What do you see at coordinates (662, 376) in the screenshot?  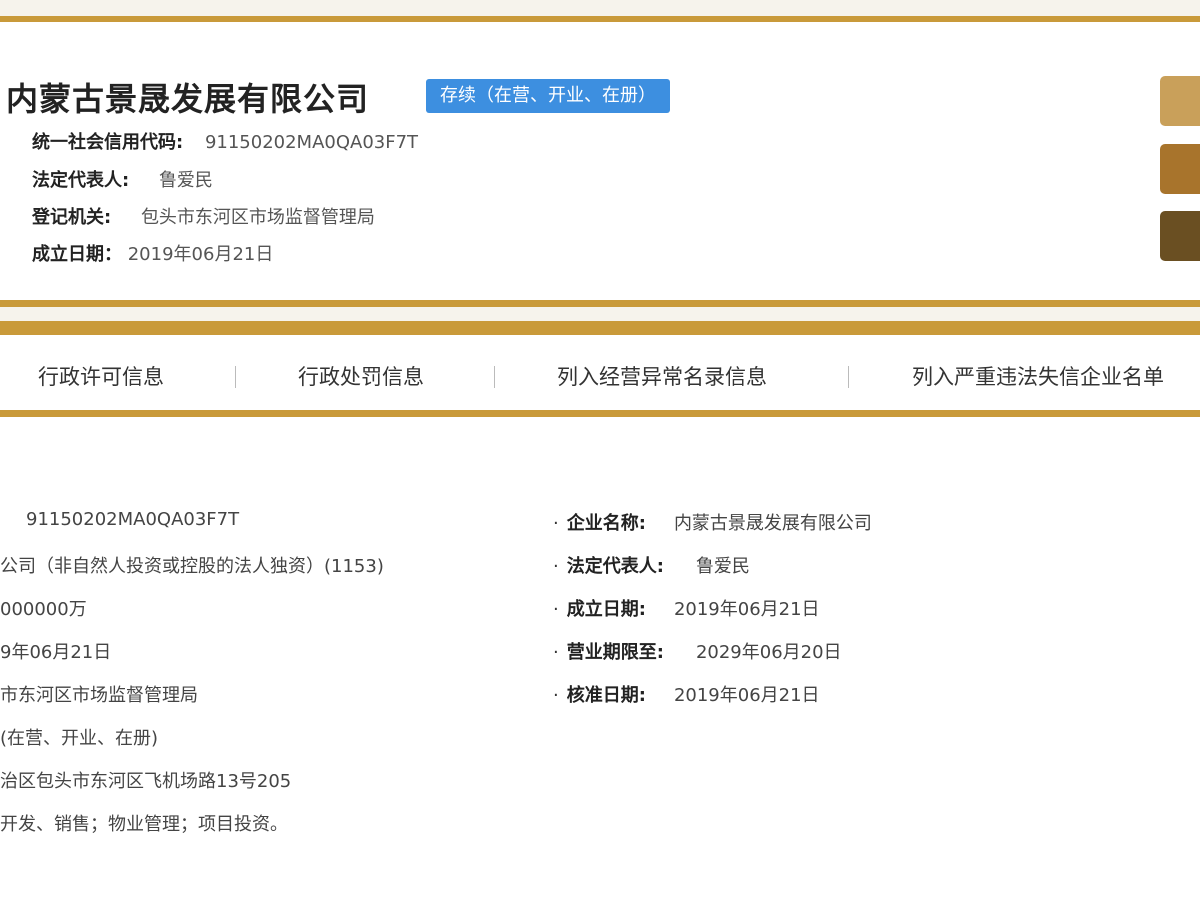 I see `tab-abnormal-operation-list: 列入经营异常名录信息` at bounding box center [662, 376].